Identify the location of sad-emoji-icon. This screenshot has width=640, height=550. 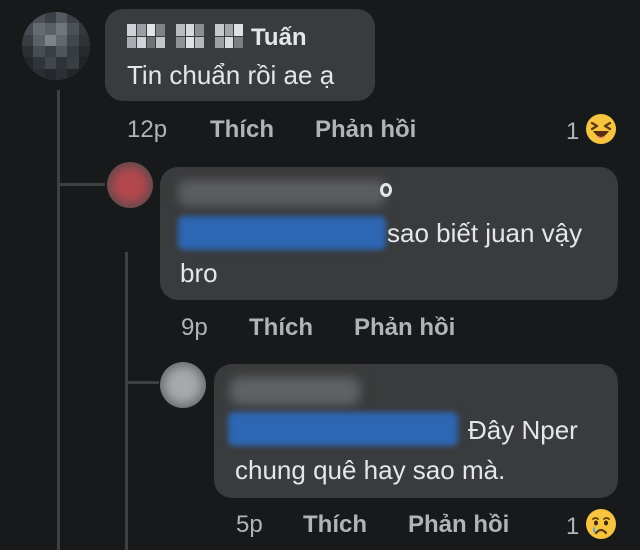
(601, 526).